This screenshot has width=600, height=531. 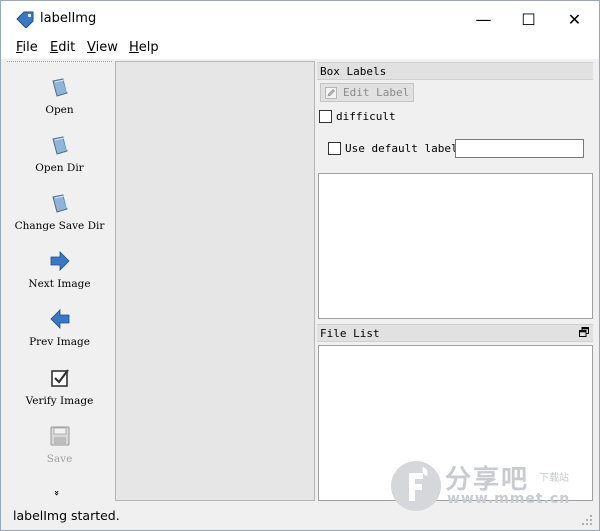 I want to click on use-default-label-label: Use default label, so click(x=401, y=148).